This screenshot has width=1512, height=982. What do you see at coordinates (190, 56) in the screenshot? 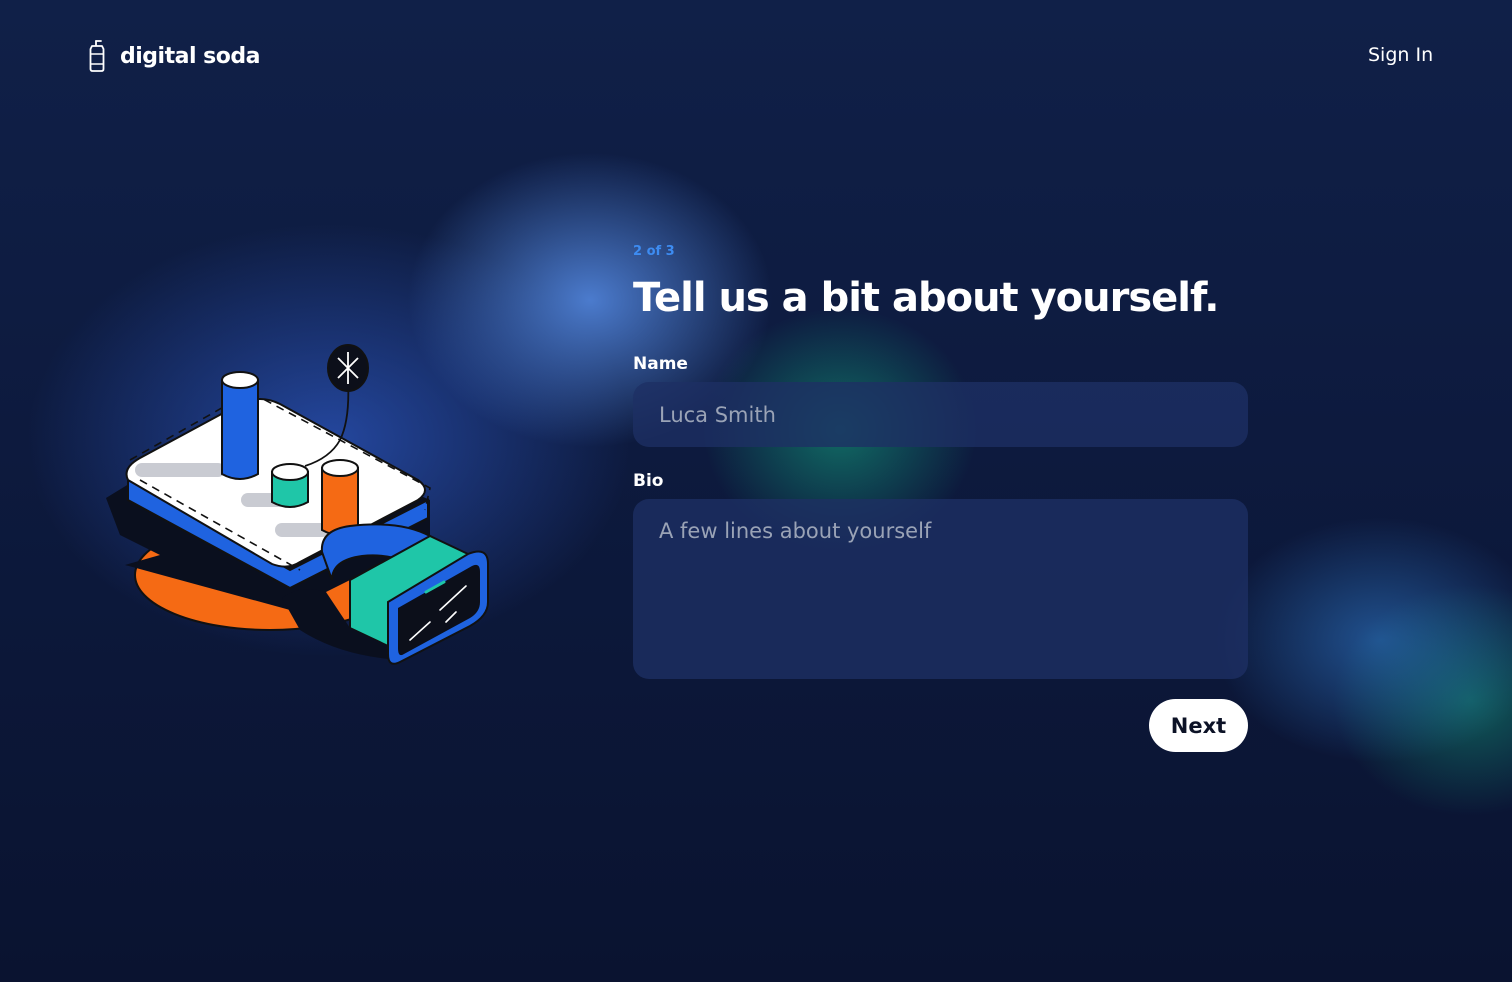
I see `logo-text: digital soda` at bounding box center [190, 56].